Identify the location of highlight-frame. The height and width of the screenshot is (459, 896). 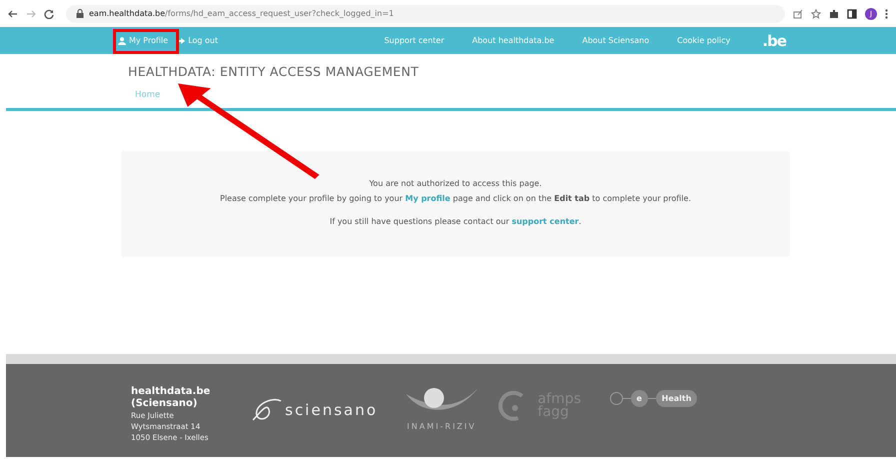
(146, 41).